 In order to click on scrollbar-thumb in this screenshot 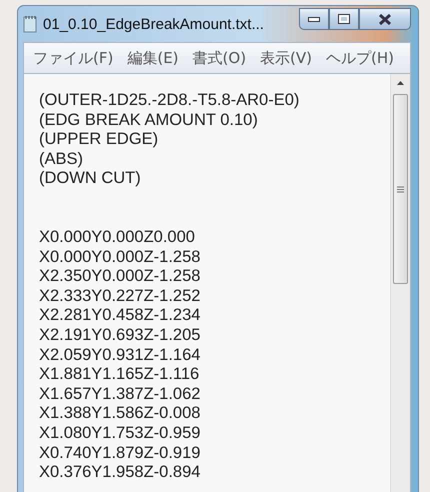, I will do `click(400, 189)`.